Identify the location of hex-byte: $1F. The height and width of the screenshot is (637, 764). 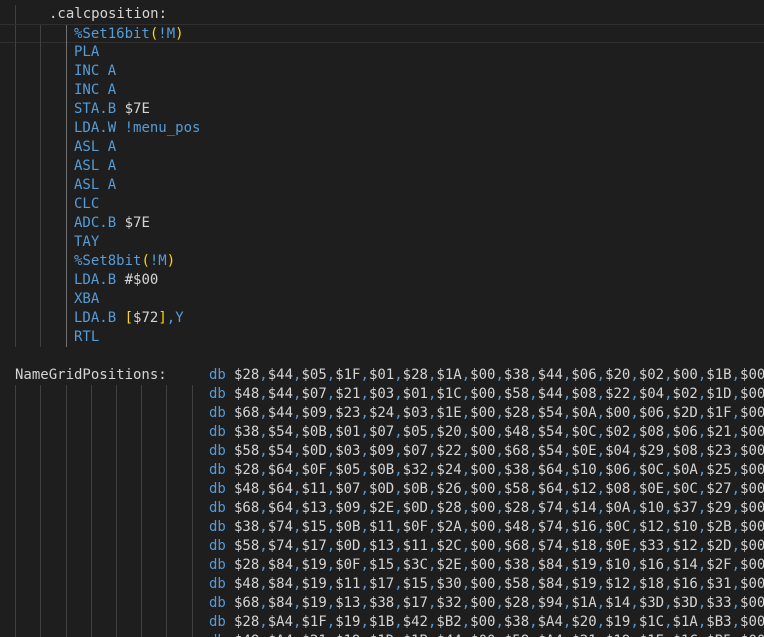
(719, 413).